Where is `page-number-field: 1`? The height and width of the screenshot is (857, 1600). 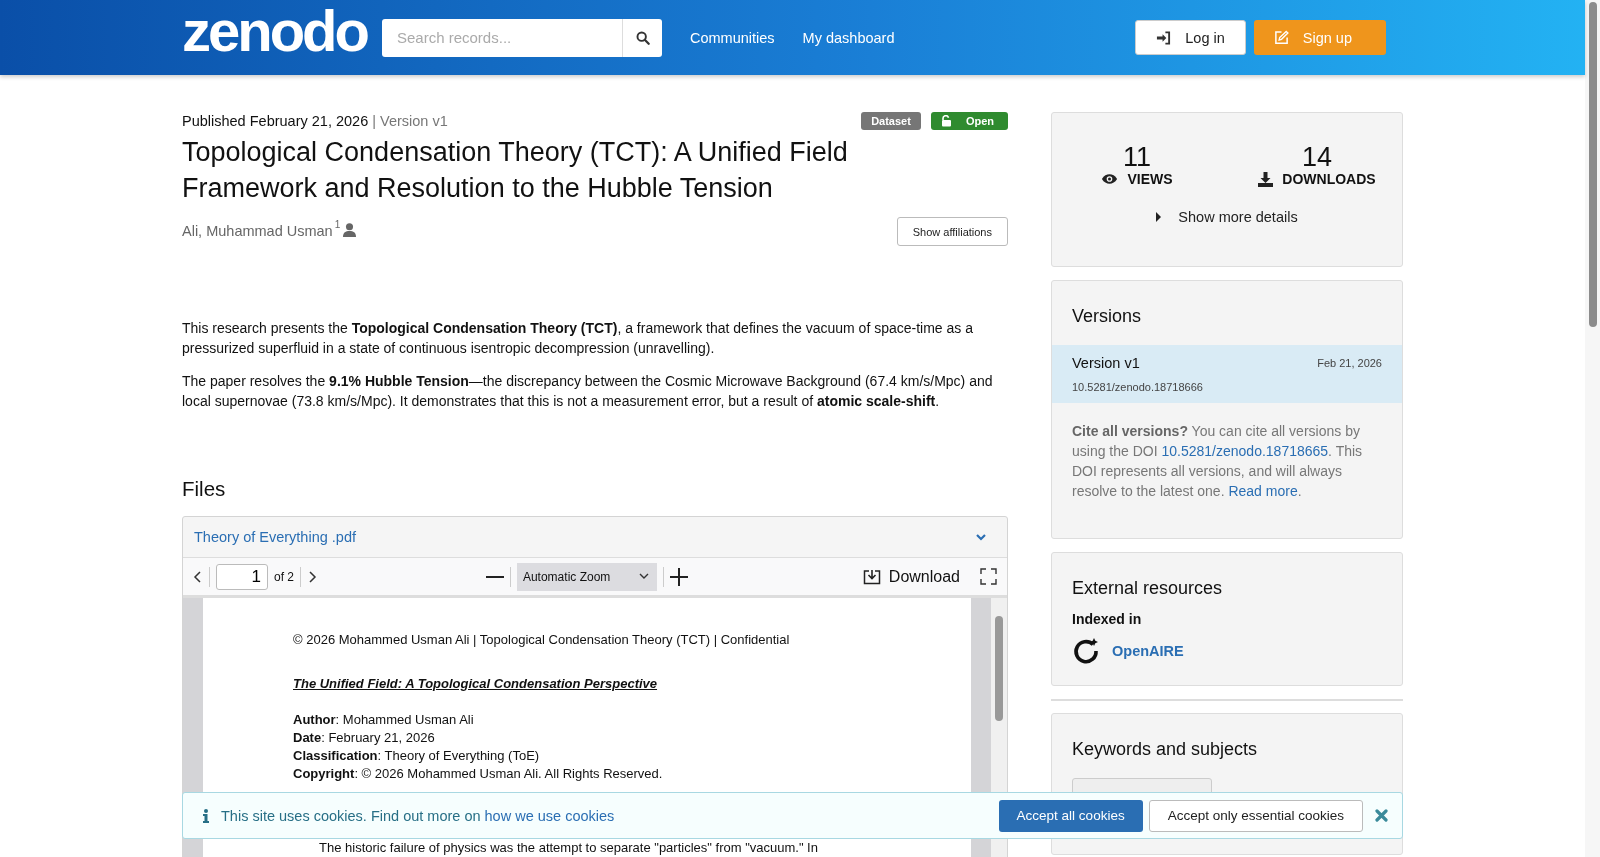
page-number-field: 1 is located at coordinates (242, 576).